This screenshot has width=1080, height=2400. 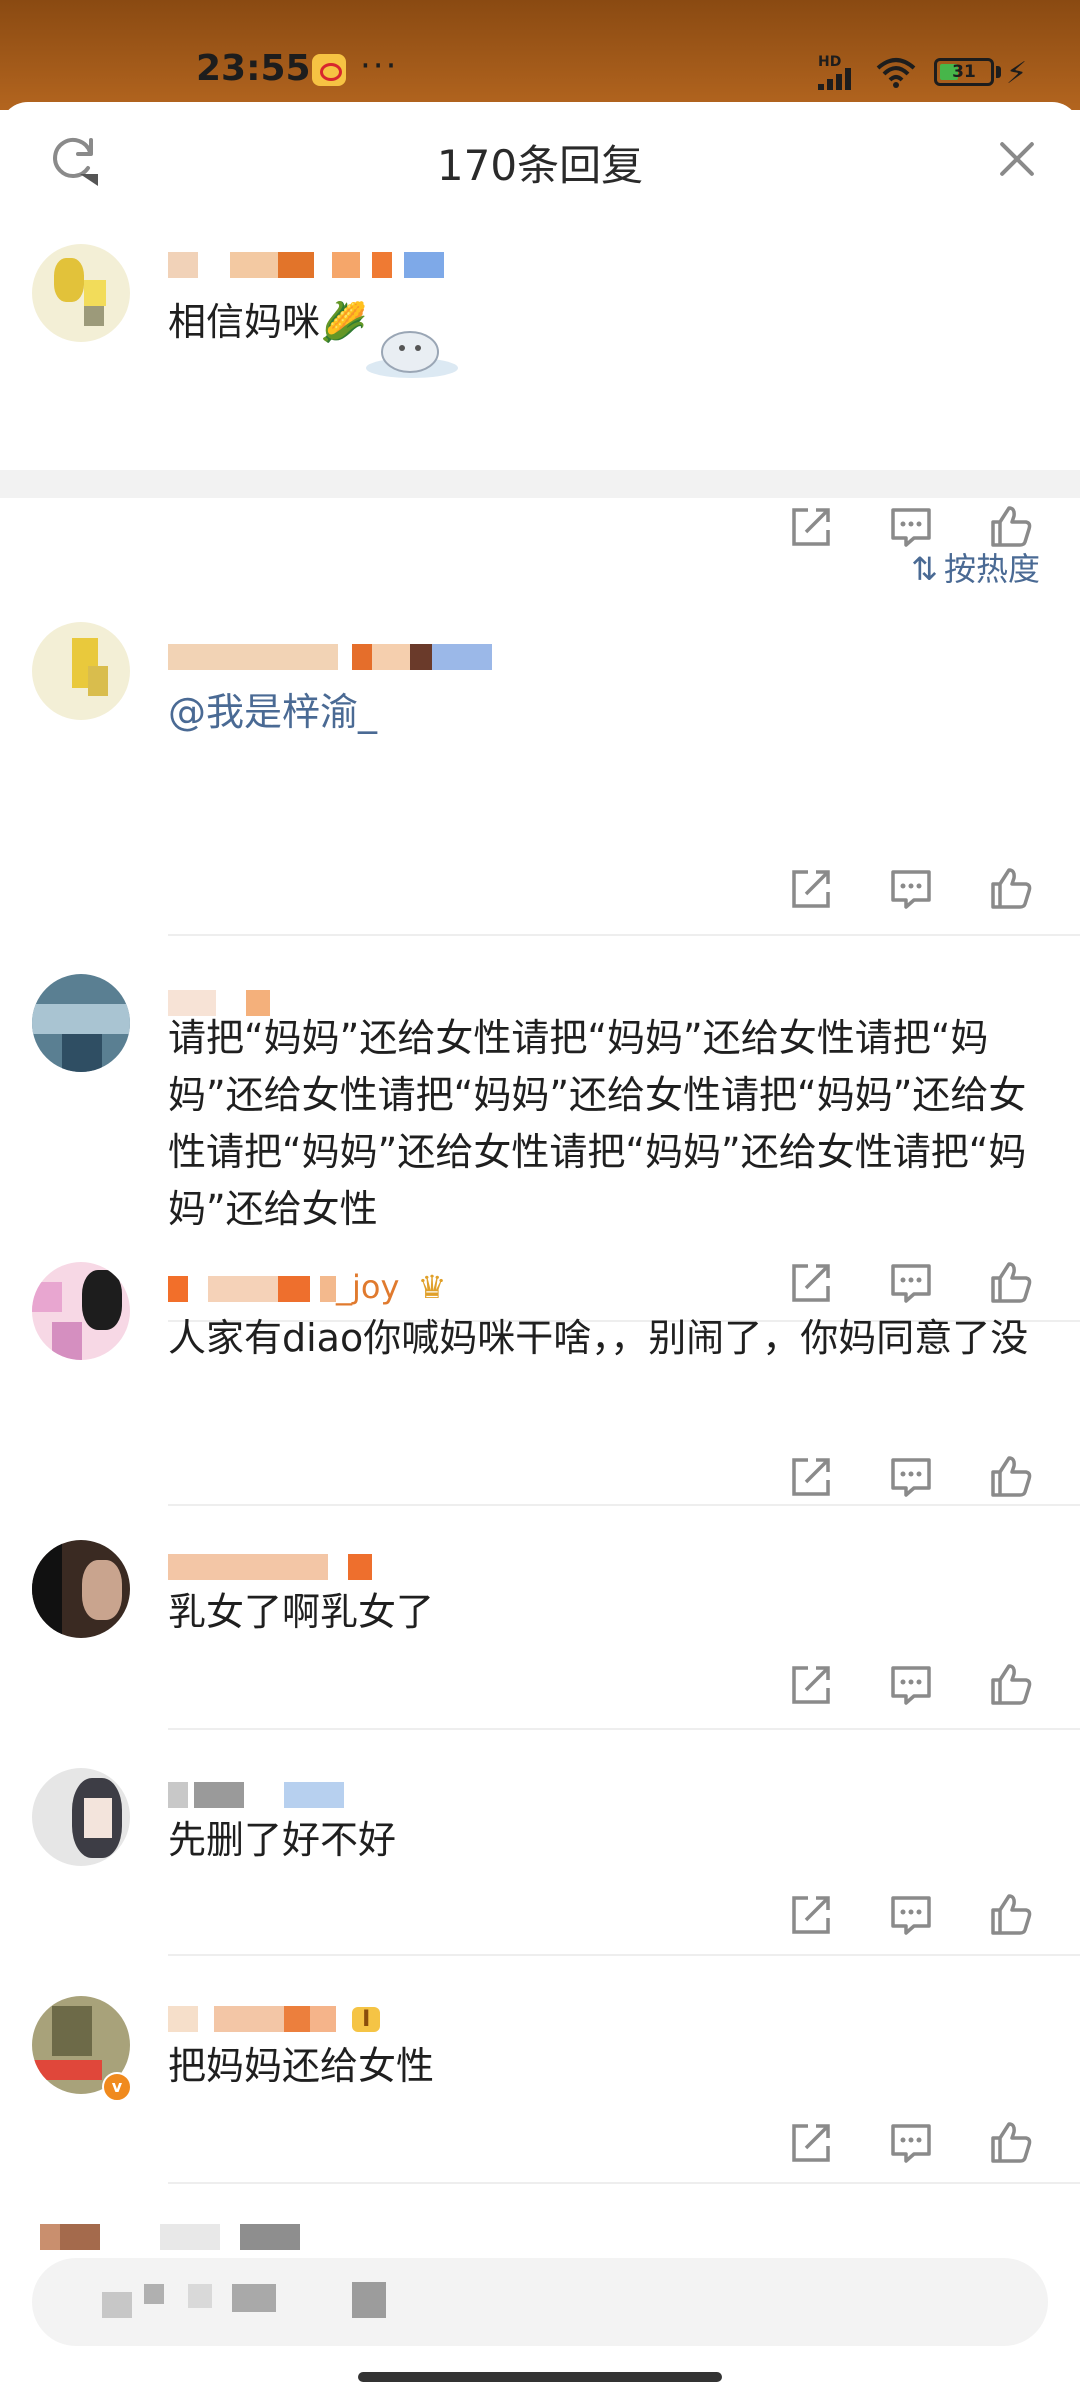 I want to click on username: I, so click(x=274, y=2016).